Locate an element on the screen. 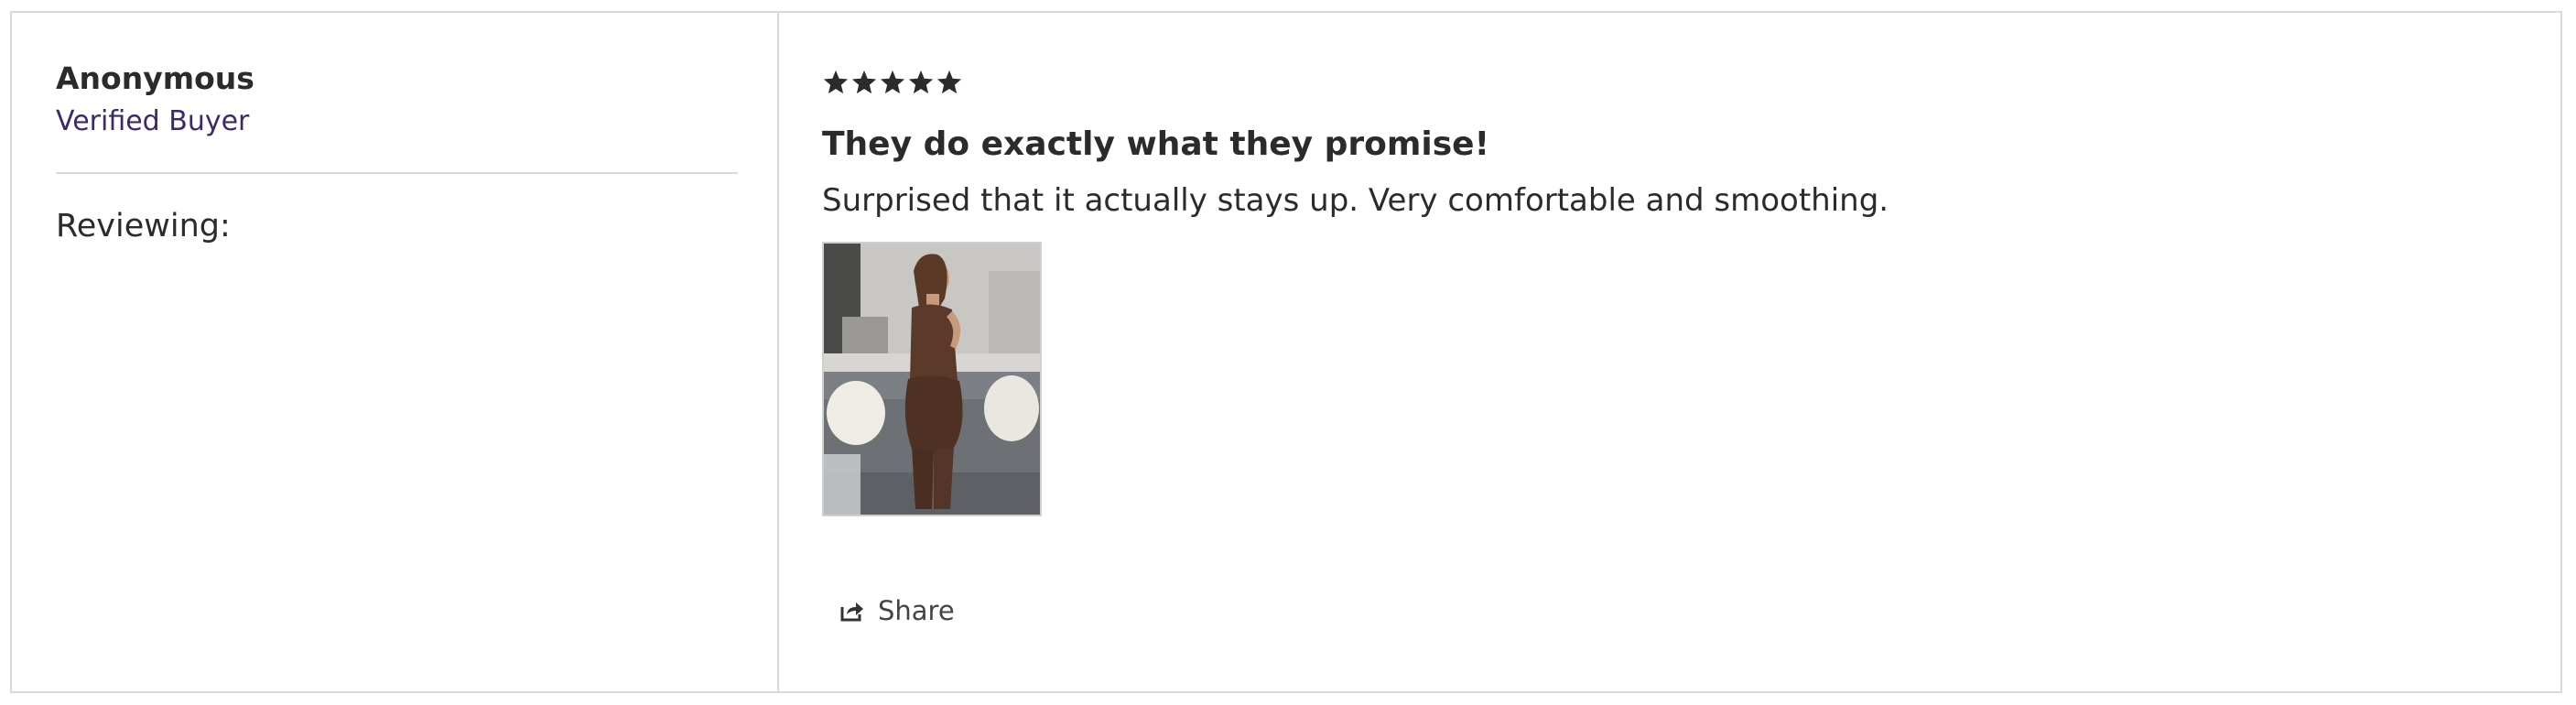 The width and height of the screenshot is (2576, 705). divider is located at coordinates (397, 173).